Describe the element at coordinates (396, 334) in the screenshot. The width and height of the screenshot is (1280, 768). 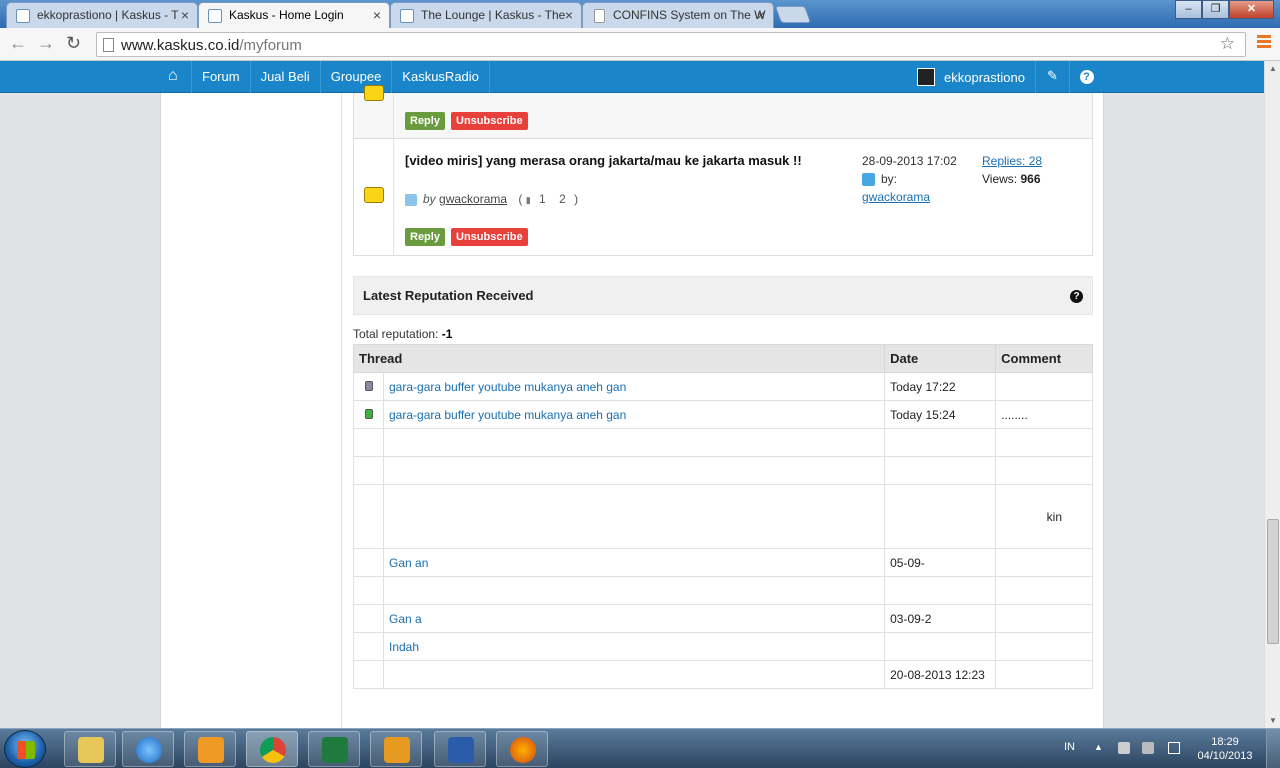
I see `total-reputation-label: Total reputation:` at that location.